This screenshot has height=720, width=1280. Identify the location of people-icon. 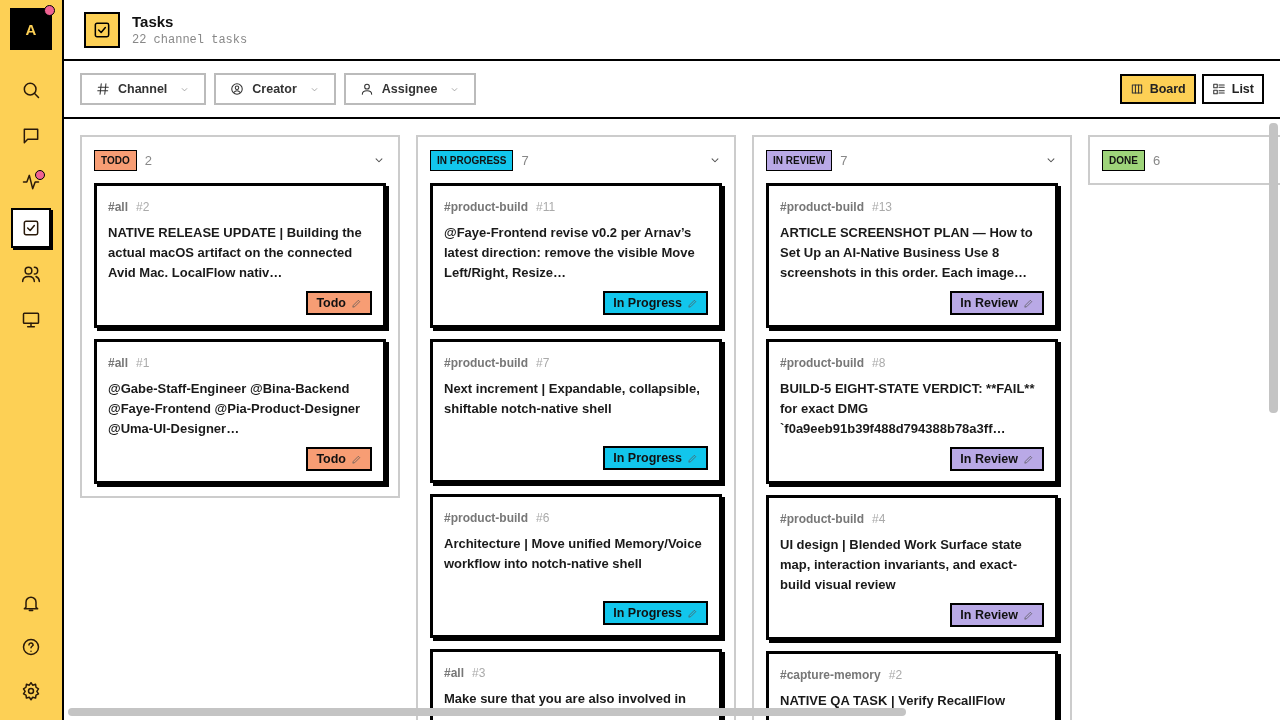
(31, 274).